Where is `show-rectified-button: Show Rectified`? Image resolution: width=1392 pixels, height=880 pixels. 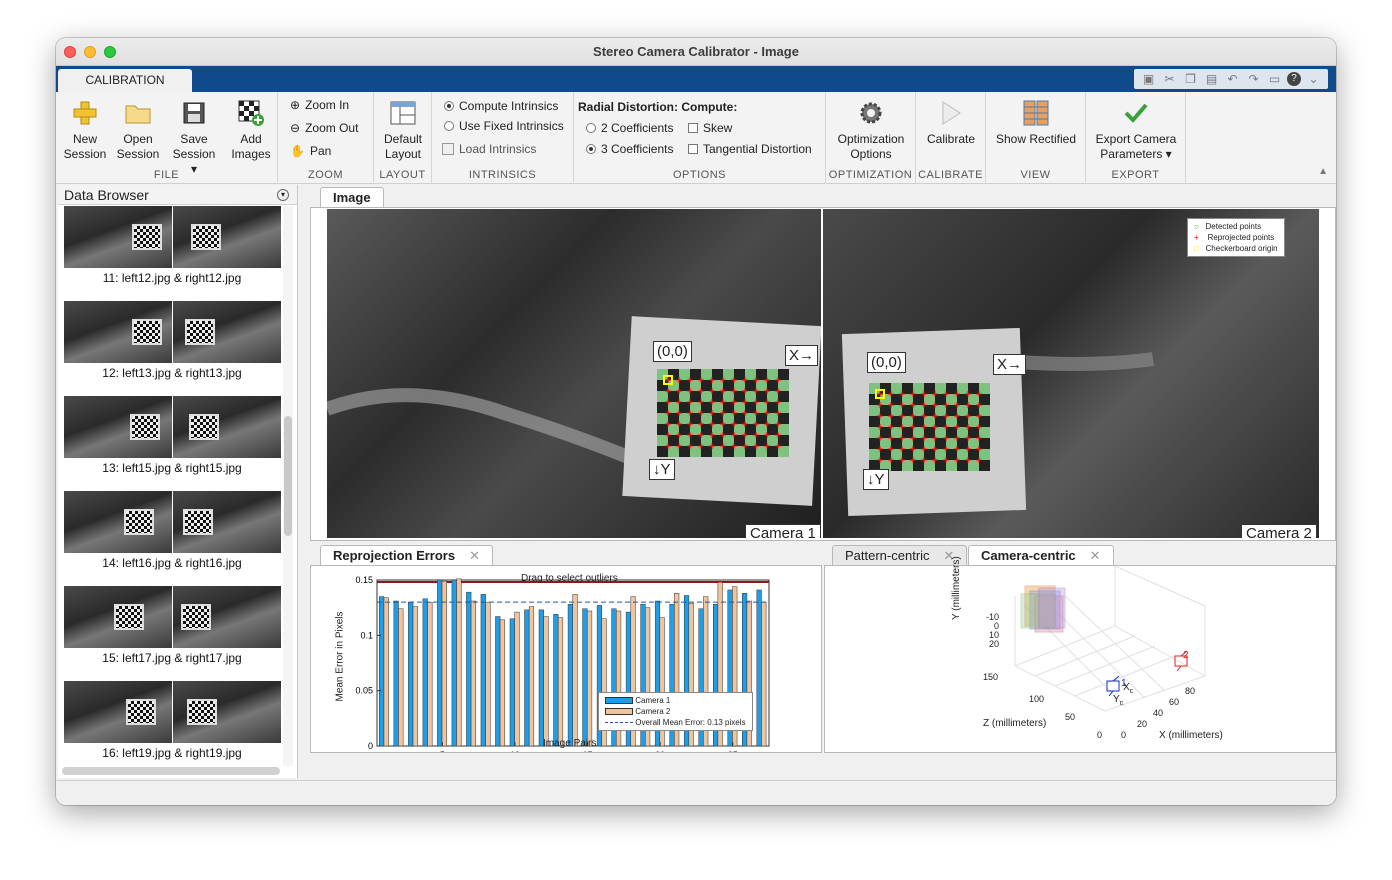
show-rectified-button: Show Rectified is located at coordinates (1036, 122).